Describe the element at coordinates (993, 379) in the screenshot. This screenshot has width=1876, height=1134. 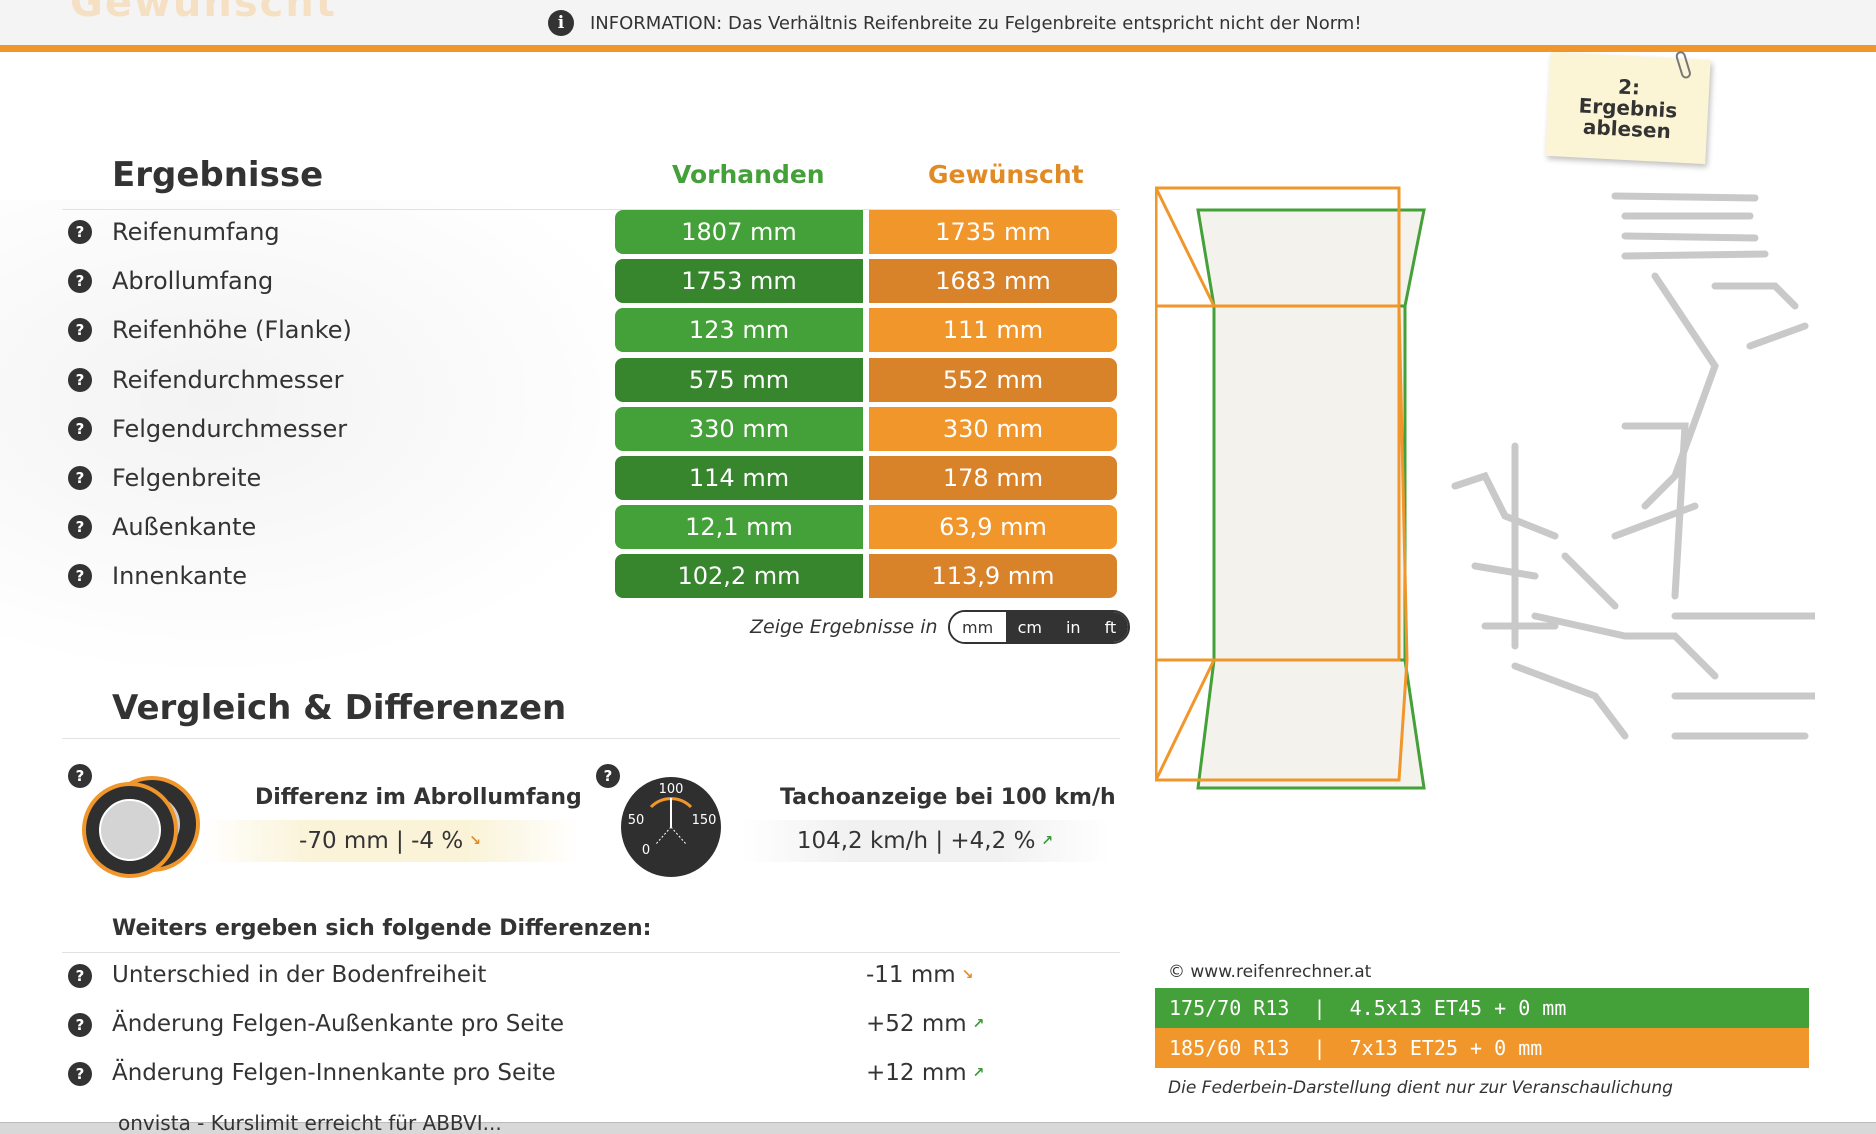
I see `result-desired-value: 552 mm` at that location.